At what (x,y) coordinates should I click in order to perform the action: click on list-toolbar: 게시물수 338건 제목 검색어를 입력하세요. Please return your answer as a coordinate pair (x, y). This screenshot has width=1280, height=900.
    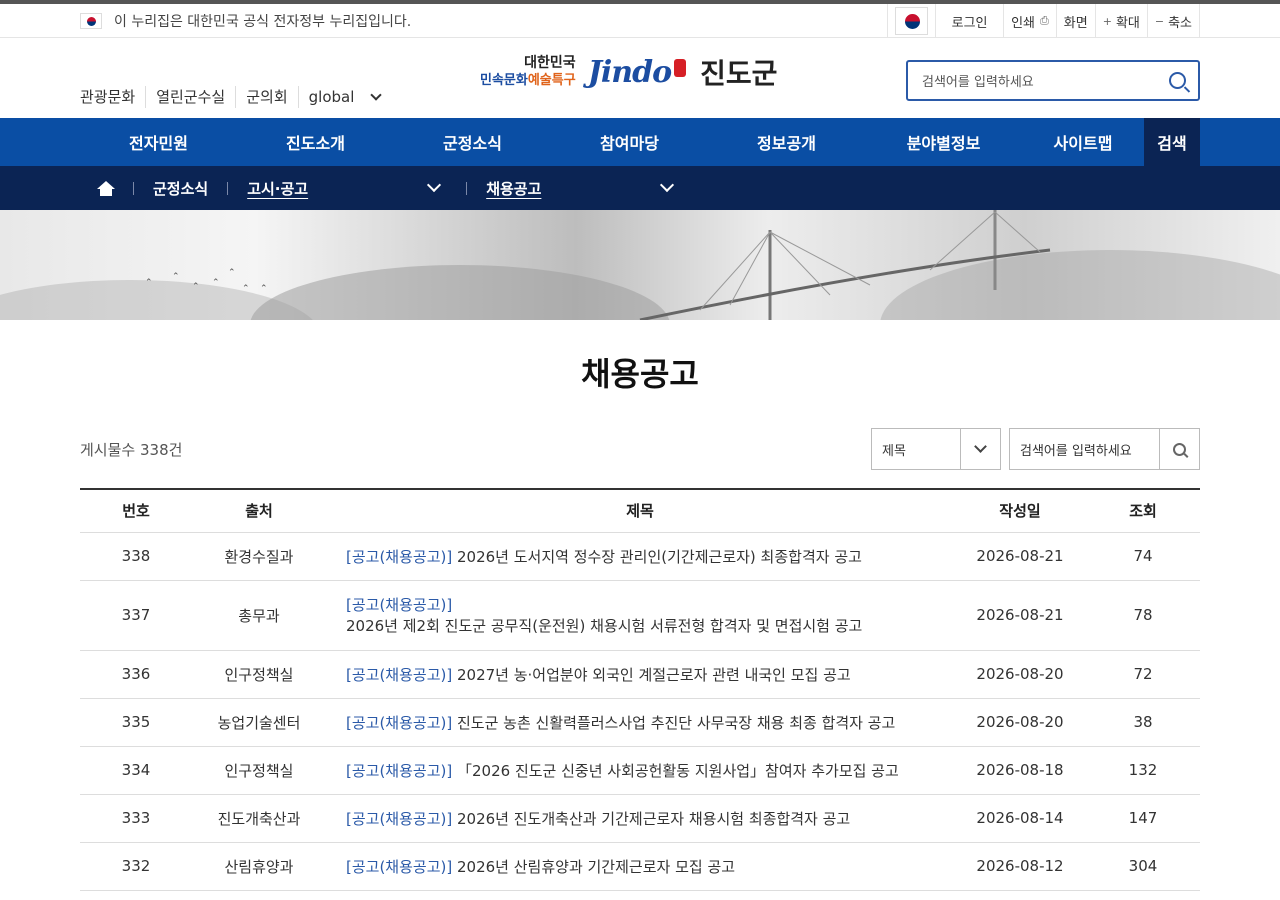
    Looking at the image, I should click on (640, 449).